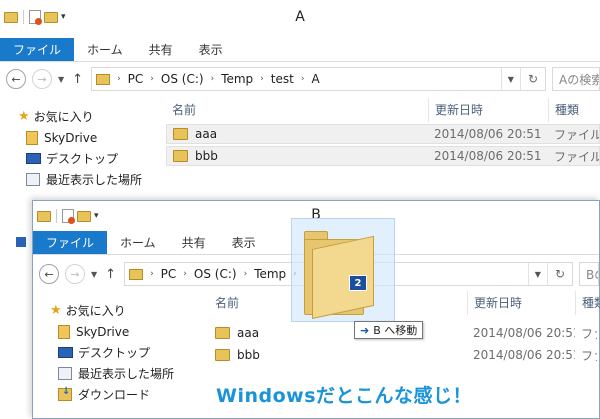  I want to click on titlebar-a: ▾ A, so click(300, 17).